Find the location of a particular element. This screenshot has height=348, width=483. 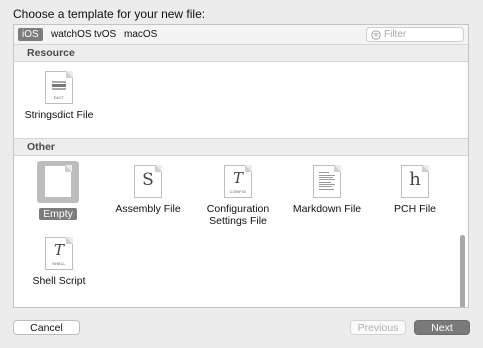

shell-script-icon: T SHELL is located at coordinates (59, 253).